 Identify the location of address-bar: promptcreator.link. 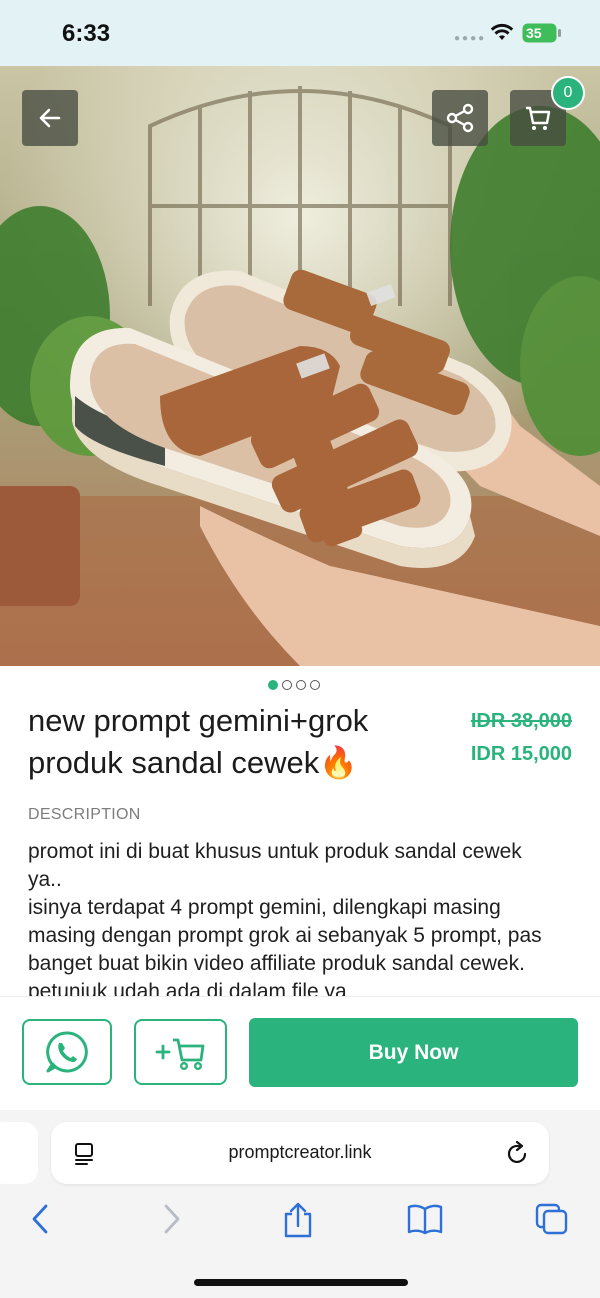
(300, 1153).